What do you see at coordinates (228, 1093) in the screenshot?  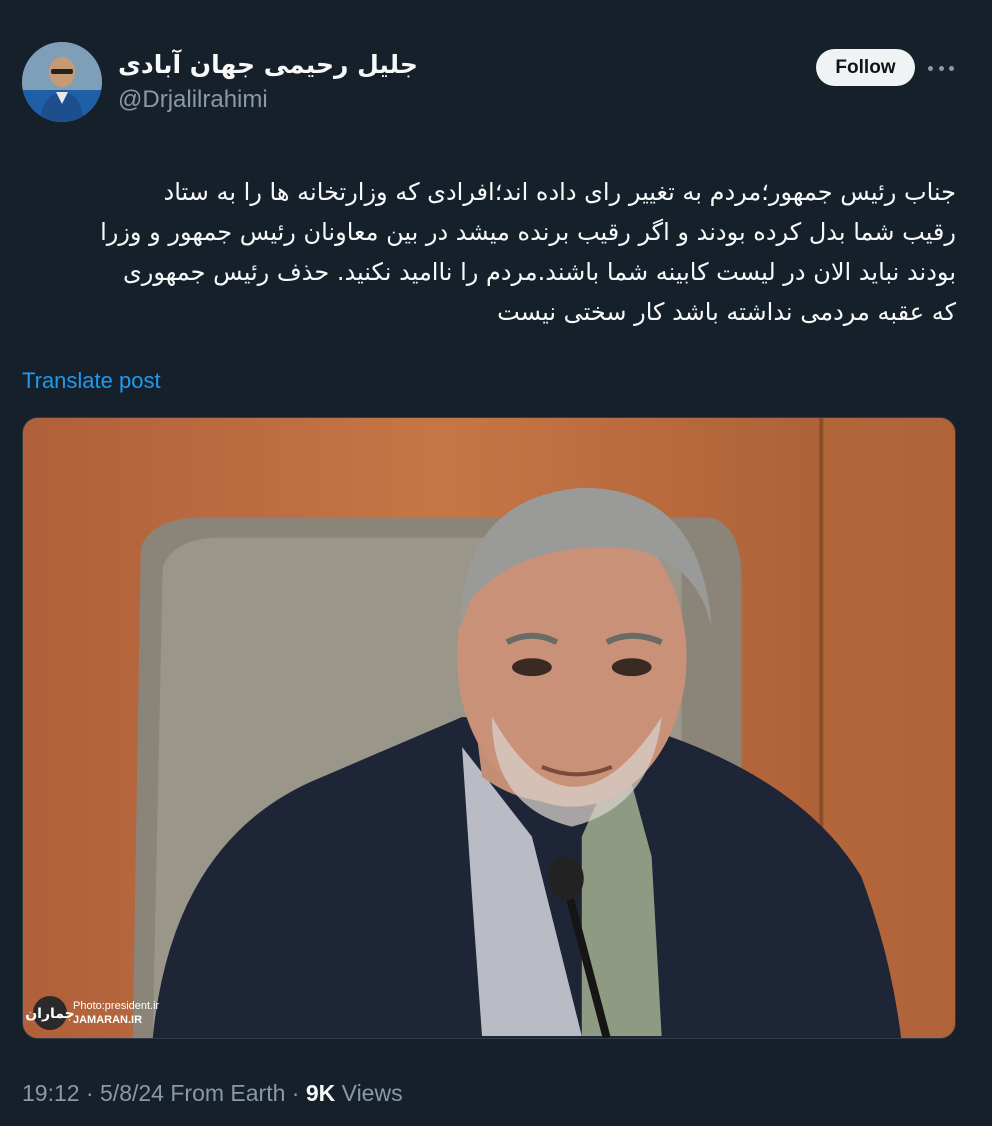 I see `post-source: From Earth` at bounding box center [228, 1093].